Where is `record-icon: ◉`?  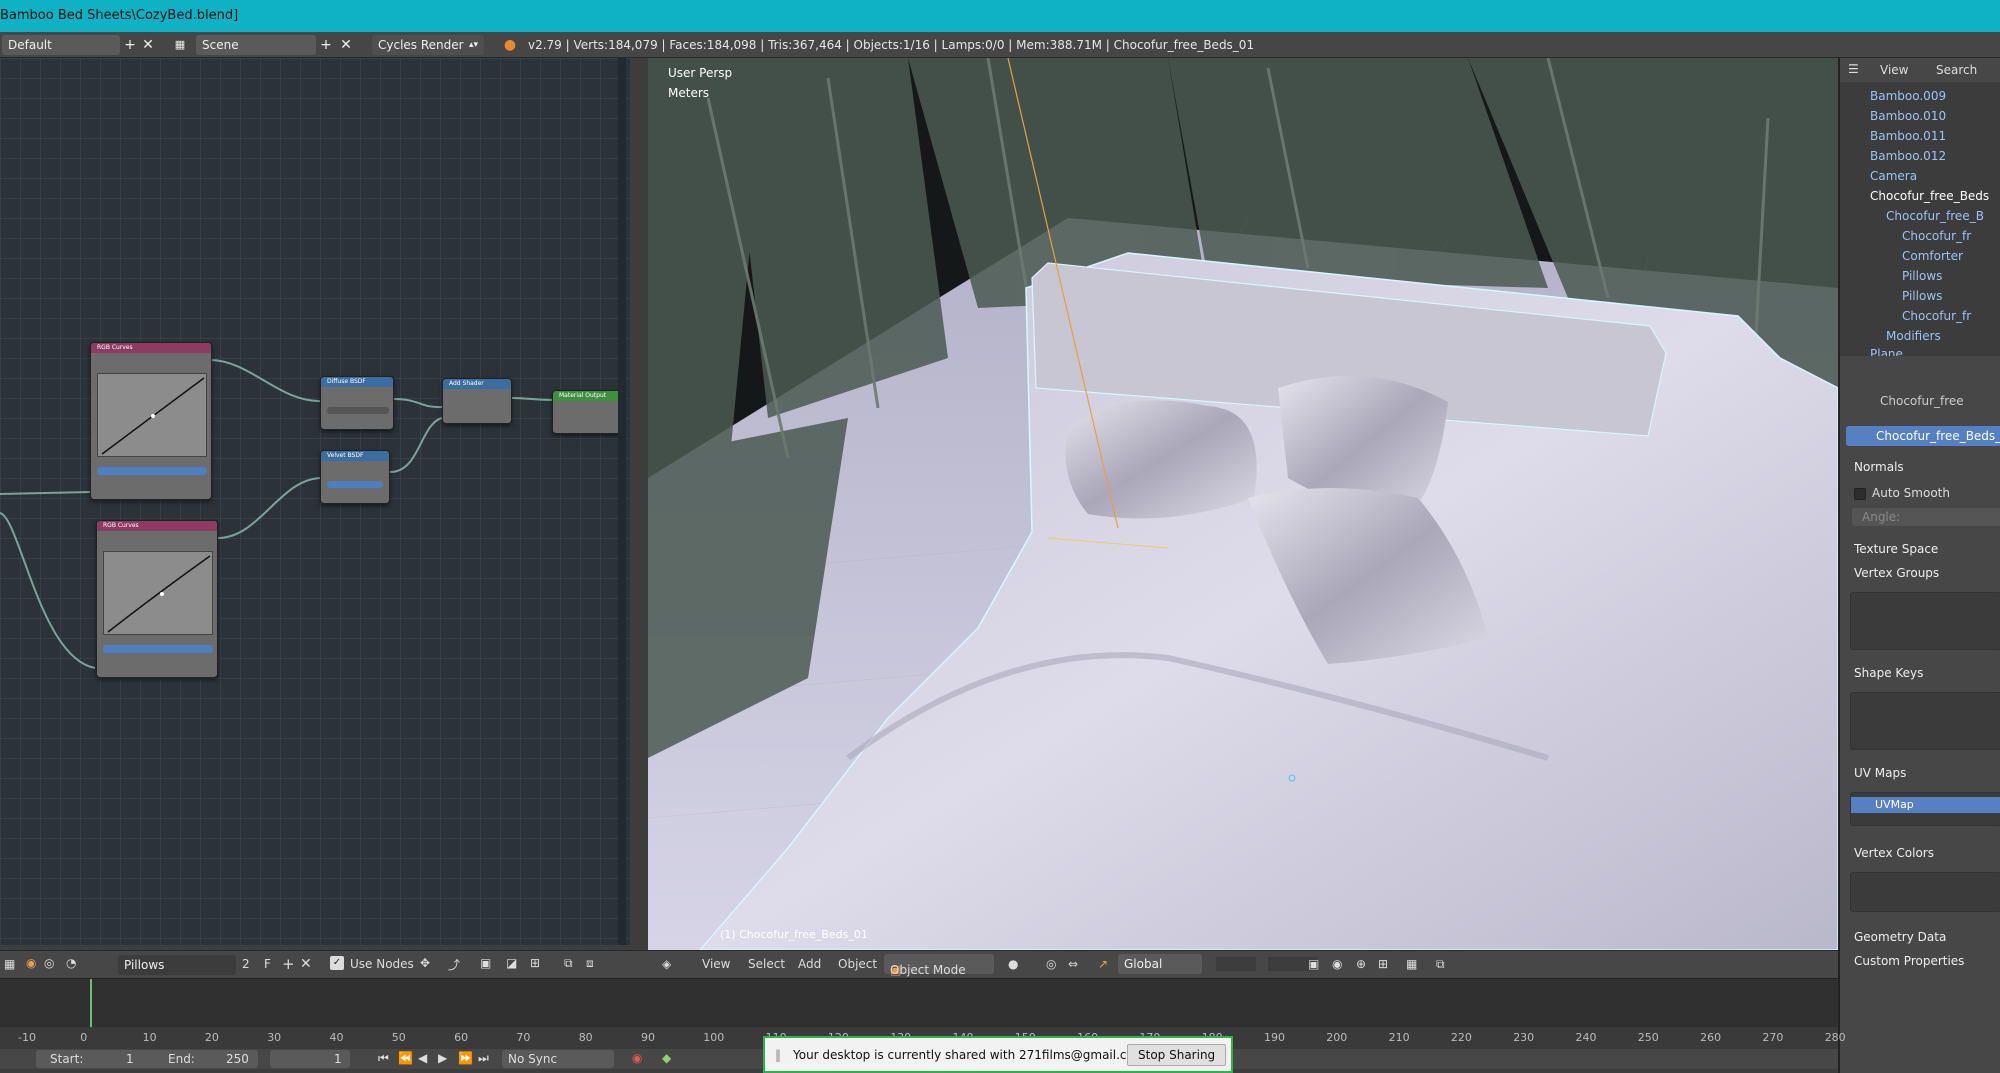
record-icon: ◉ is located at coordinates (637, 1058).